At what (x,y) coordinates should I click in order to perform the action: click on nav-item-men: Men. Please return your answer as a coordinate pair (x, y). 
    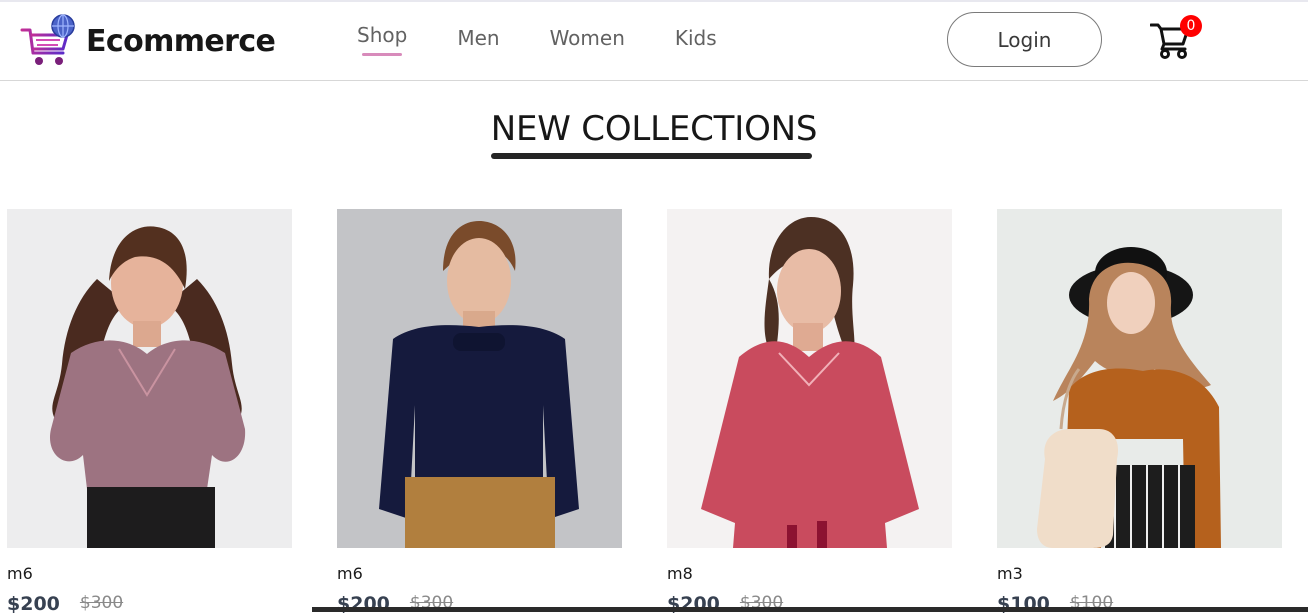
    Looking at the image, I should click on (478, 38).